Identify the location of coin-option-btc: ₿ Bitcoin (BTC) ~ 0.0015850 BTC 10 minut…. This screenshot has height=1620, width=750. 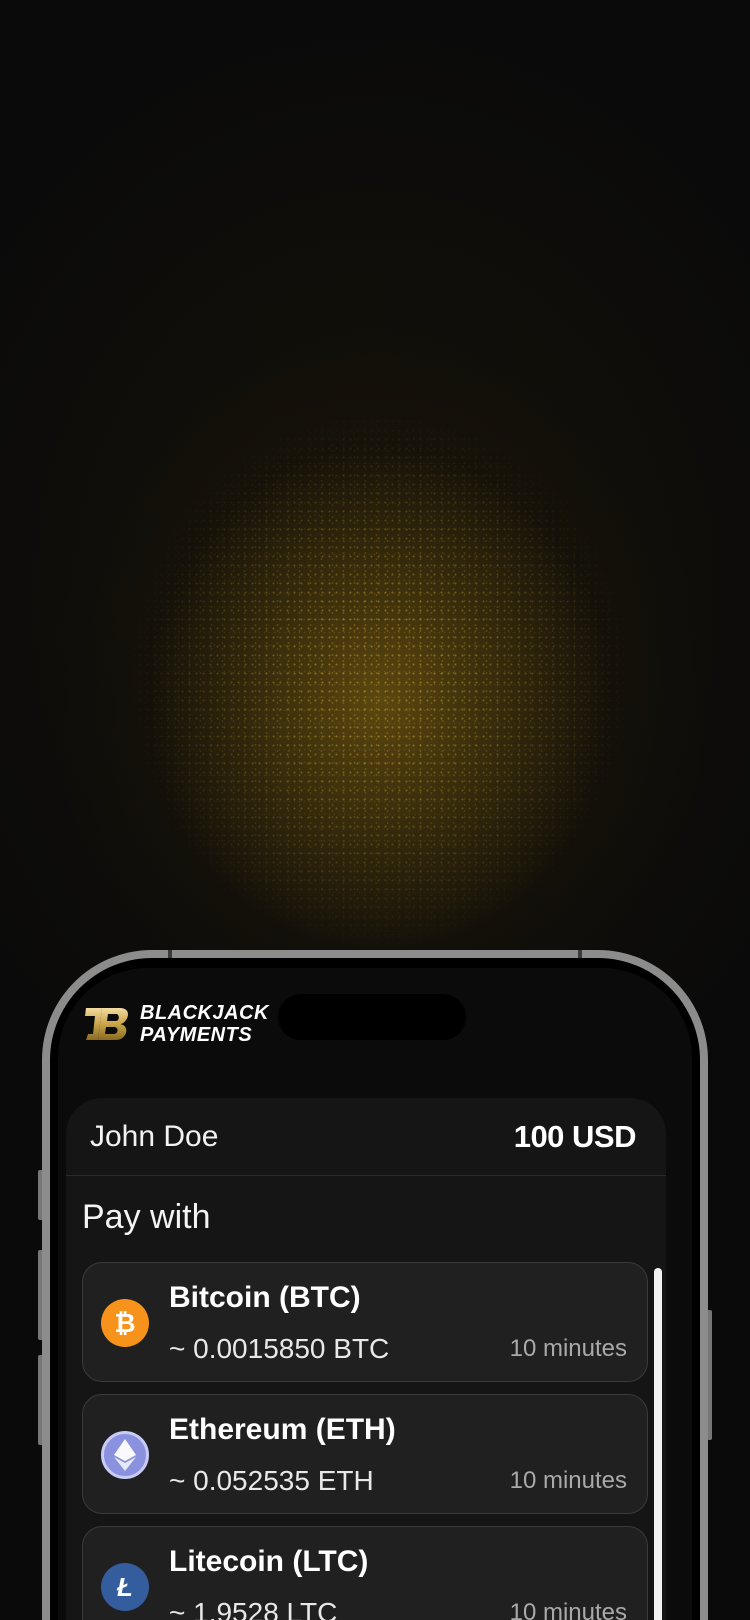
(365, 1322).